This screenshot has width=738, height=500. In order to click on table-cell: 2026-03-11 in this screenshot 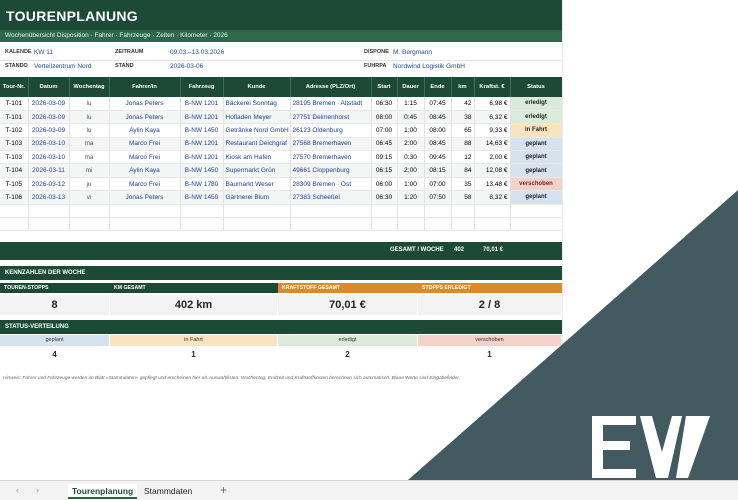, I will do `click(49, 170)`.